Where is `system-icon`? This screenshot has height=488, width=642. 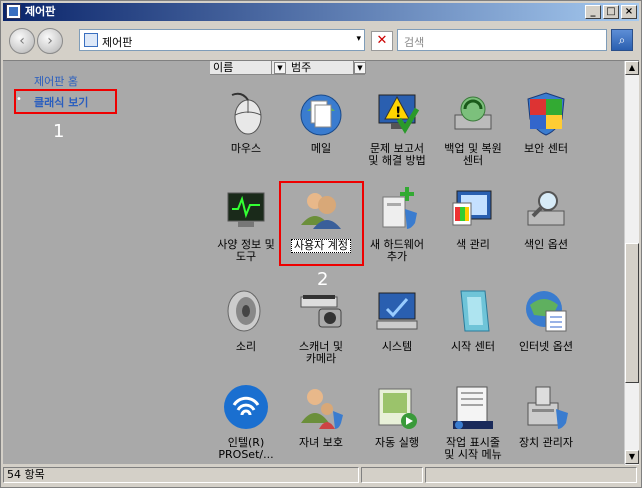
system-icon is located at coordinates (397, 311).